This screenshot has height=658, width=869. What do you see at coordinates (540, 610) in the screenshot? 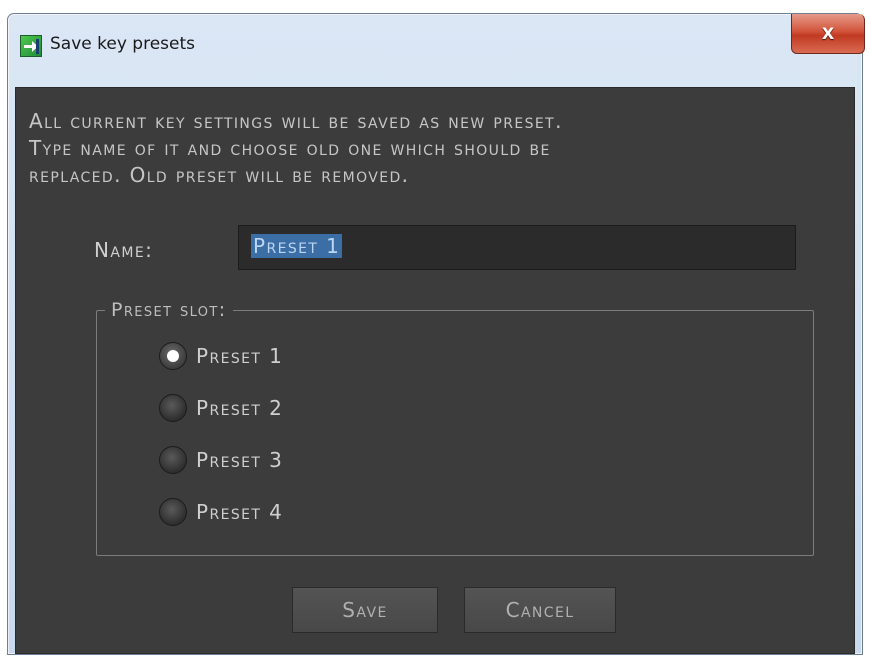
I see `cancel-button: Cancel` at bounding box center [540, 610].